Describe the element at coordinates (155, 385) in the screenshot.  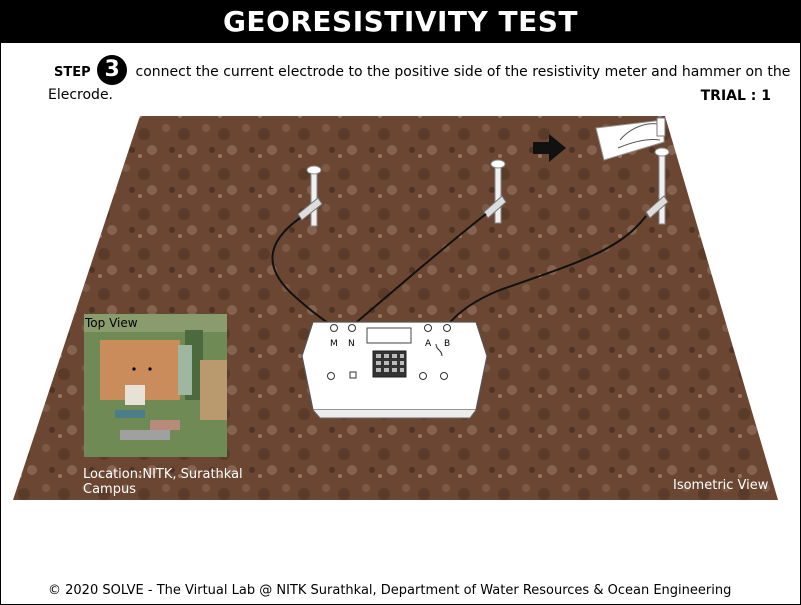
I see `top-view-map` at that location.